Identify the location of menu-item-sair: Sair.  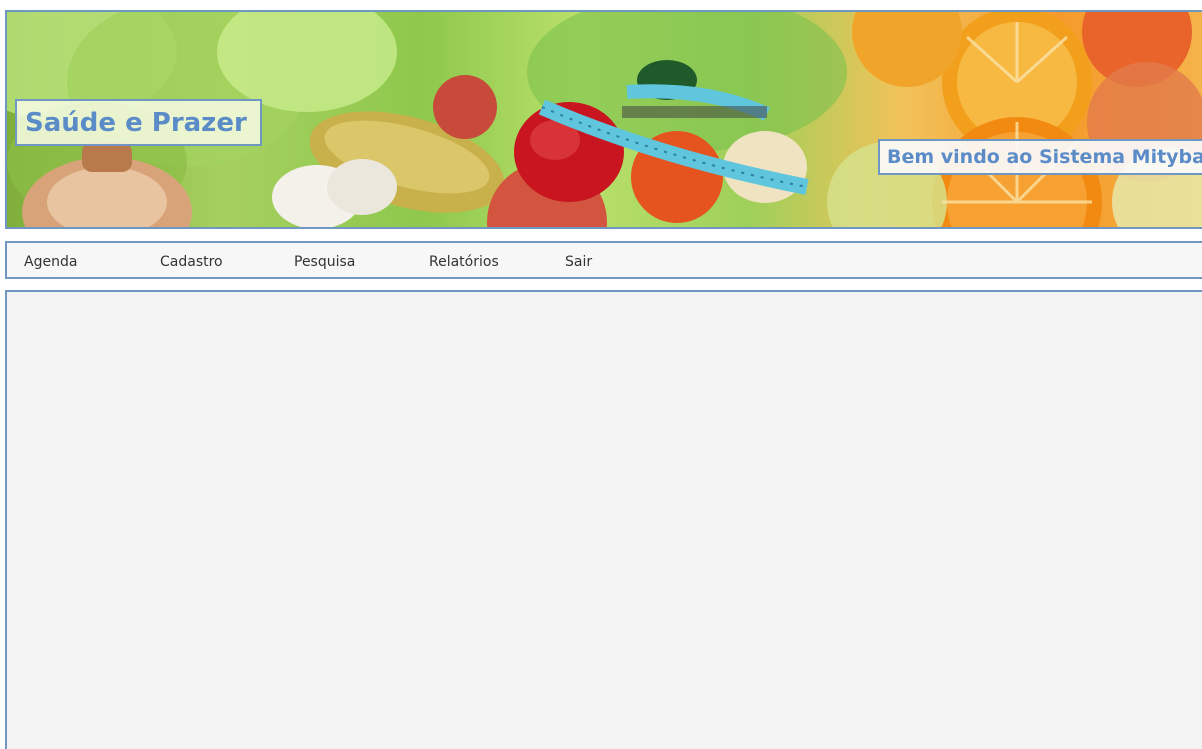
(578, 260).